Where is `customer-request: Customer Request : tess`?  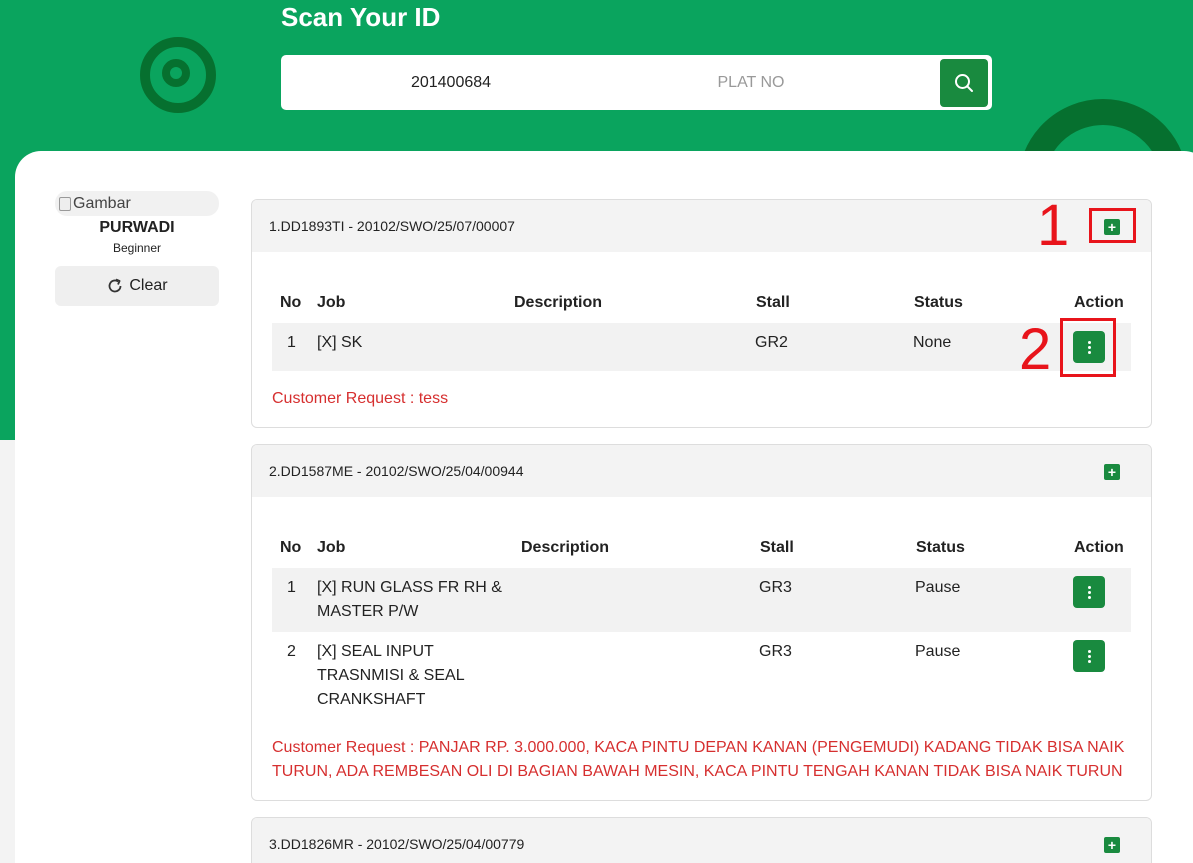 customer-request: Customer Request : tess is located at coordinates (360, 398).